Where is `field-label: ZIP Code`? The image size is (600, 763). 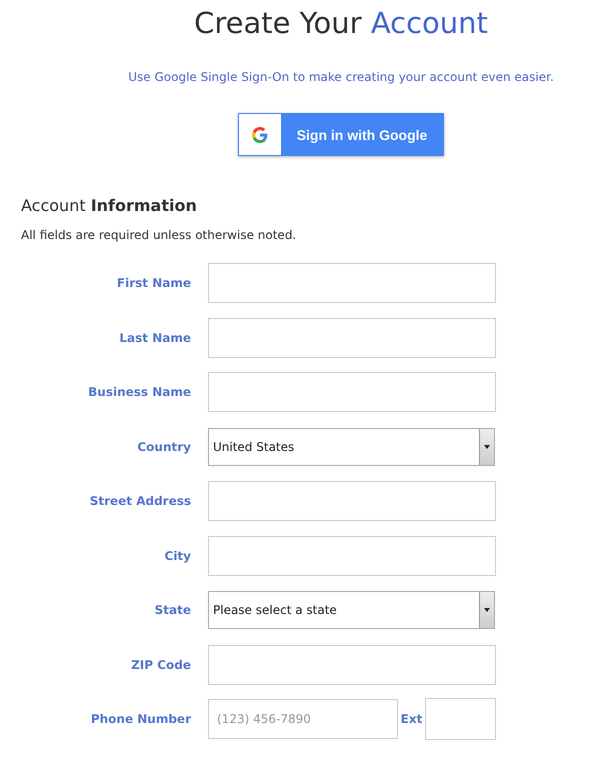
field-label: ZIP Code is located at coordinates (161, 665).